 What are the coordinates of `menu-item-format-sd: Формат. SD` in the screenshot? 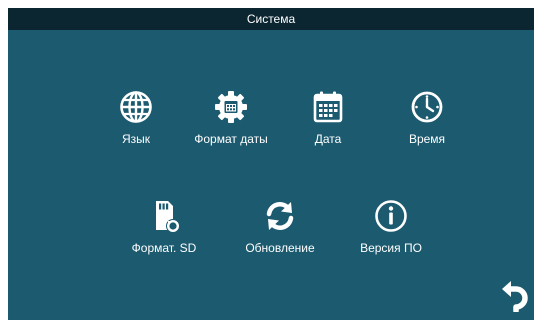 It's located at (164, 230).